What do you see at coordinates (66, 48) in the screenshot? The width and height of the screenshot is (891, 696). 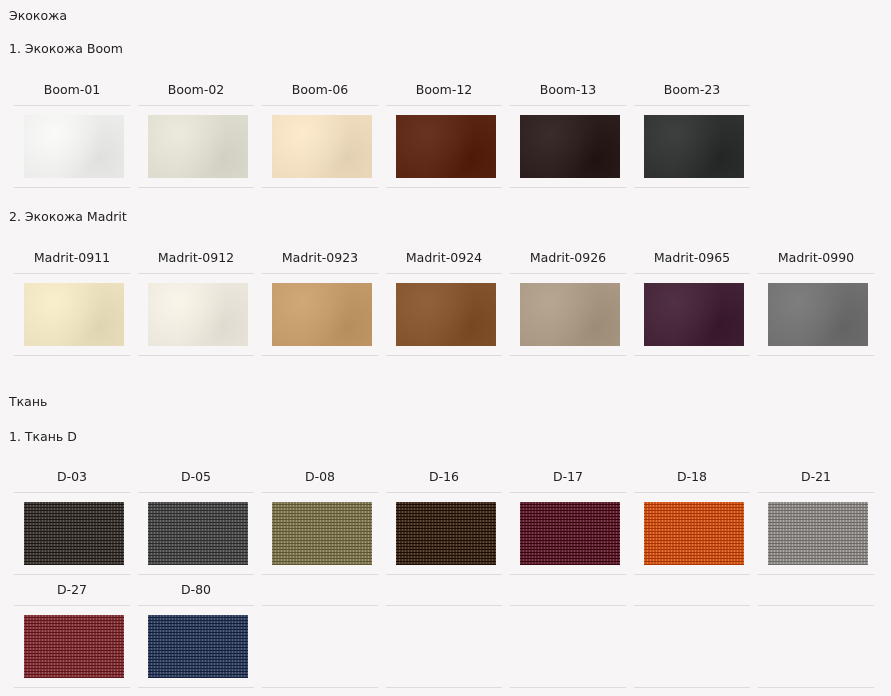 I see `group-title-boom: 1. Экокожа Boom` at bounding box center [66, 48].